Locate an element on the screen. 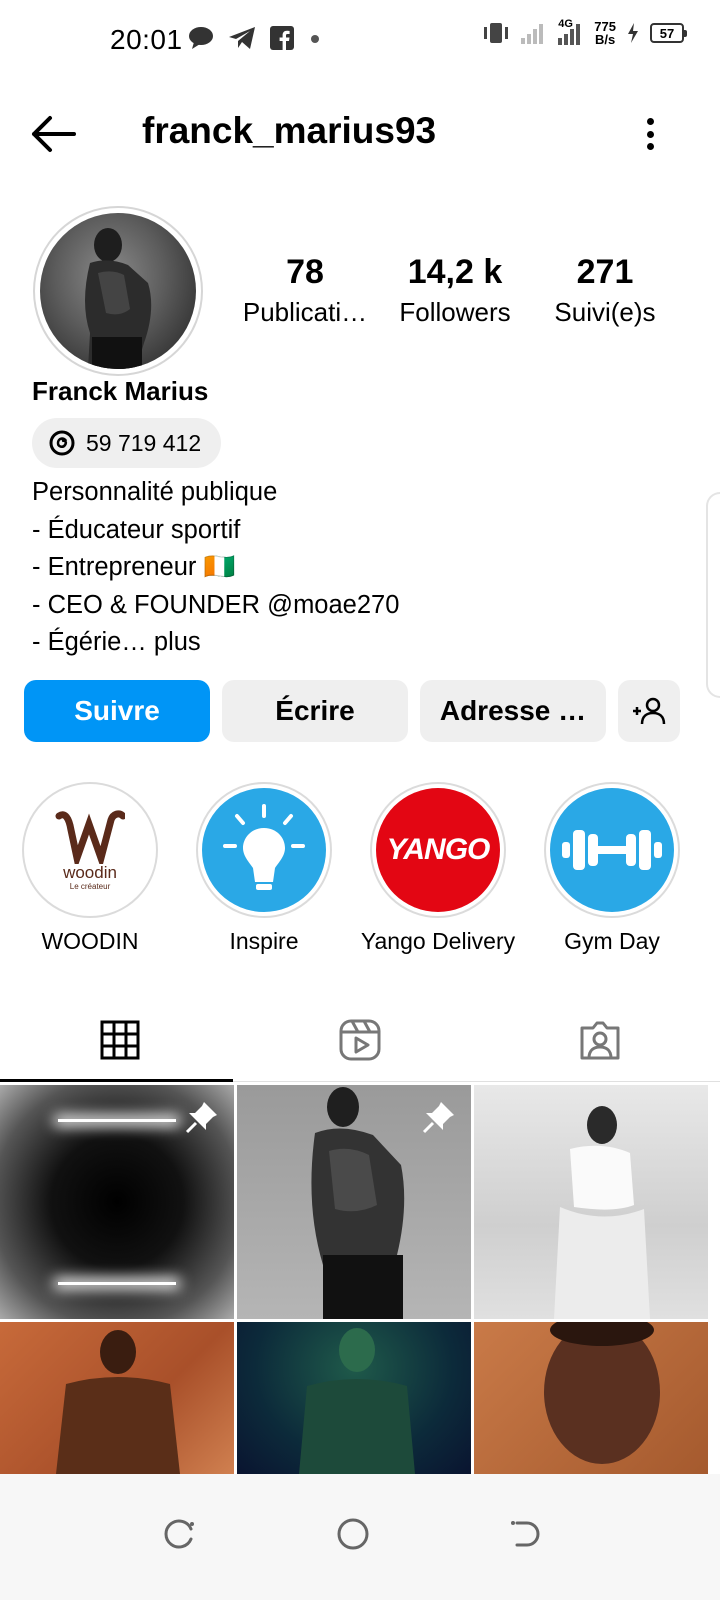 This screenshot has width=720, height=1600. highlight-yango: YANGO Yango Delivery is located at coordinates (438, 868).